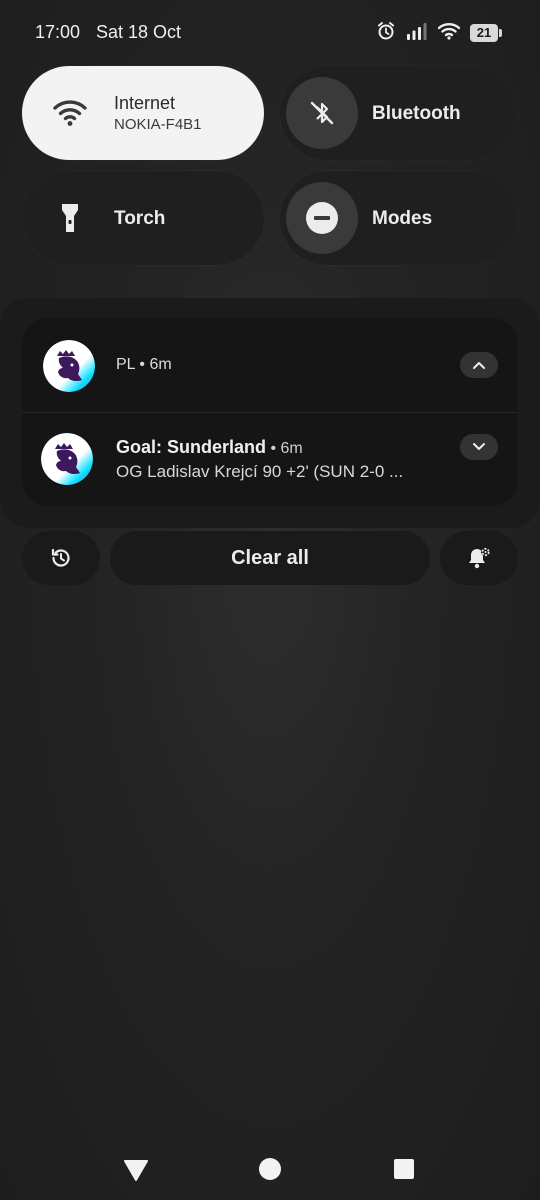  What do you see at coordinates (70, 218) in the screenshot?
I see `torch-icon` at bounding box center [70, 218].